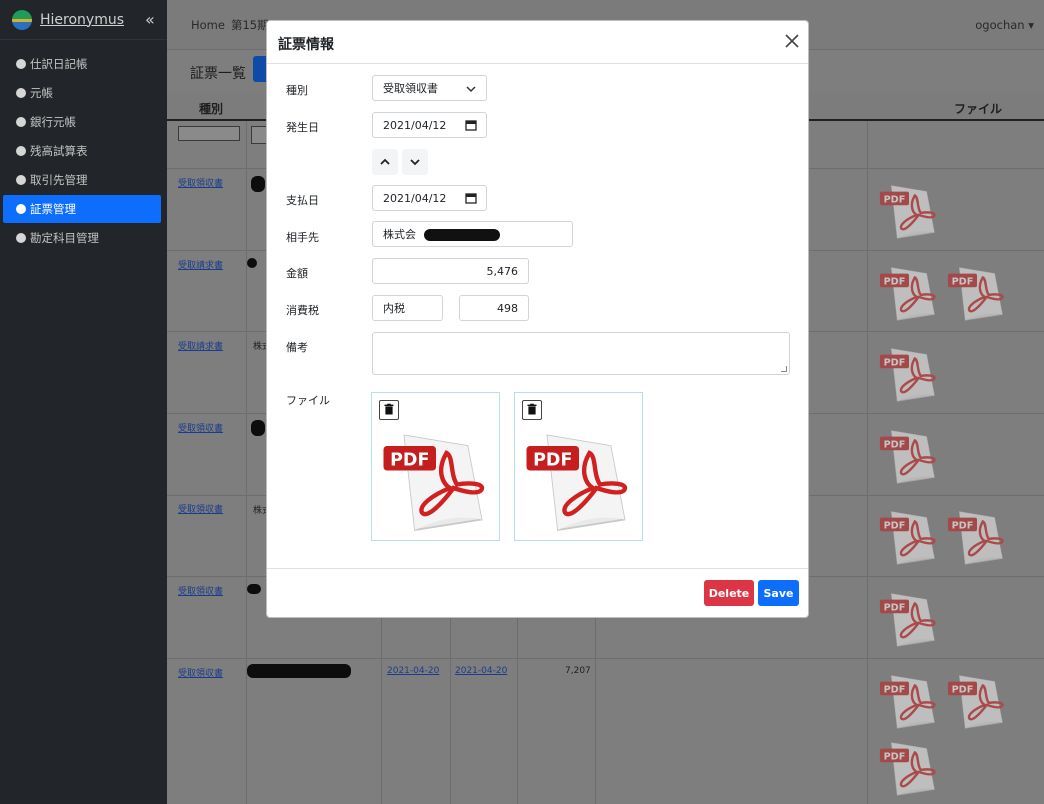  Describe the element at coordinates (605, 658) in the screenshot. I see `row-divider` at that location.